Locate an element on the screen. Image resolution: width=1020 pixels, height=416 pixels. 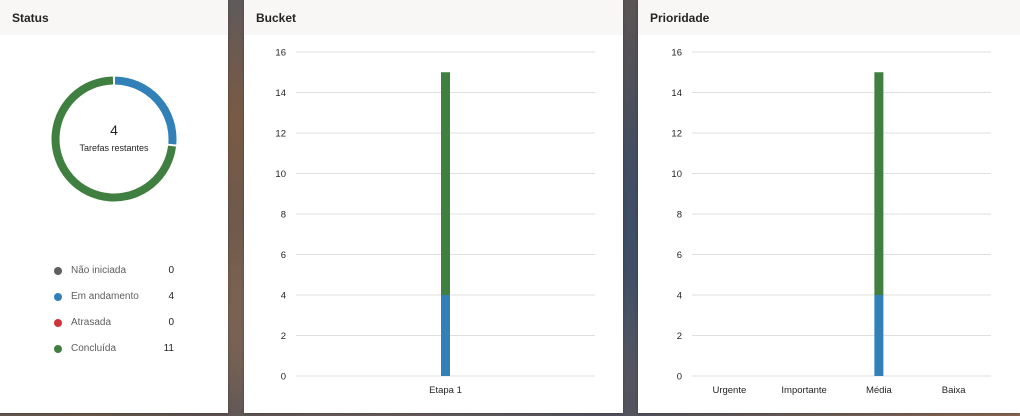
legend-item-em-andamento: Em andamento 4 is located at coordinates (116, 302).